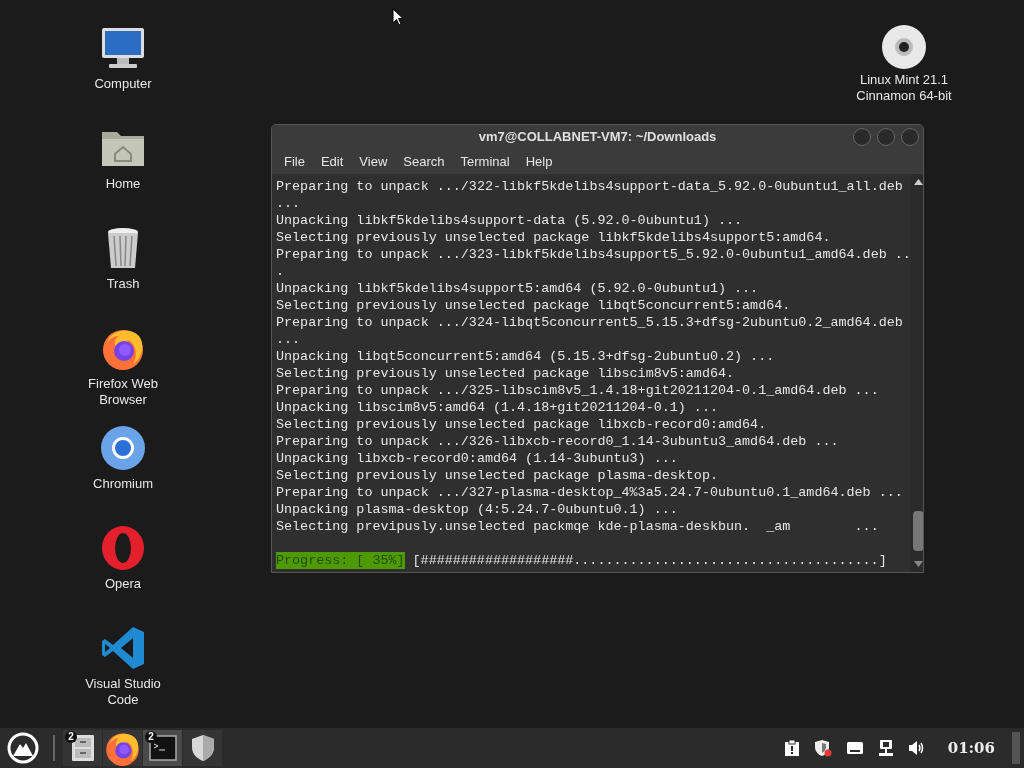 This screenshot has height=768, width=1024. I want to click on terminal-line: ., so click(280, 271).